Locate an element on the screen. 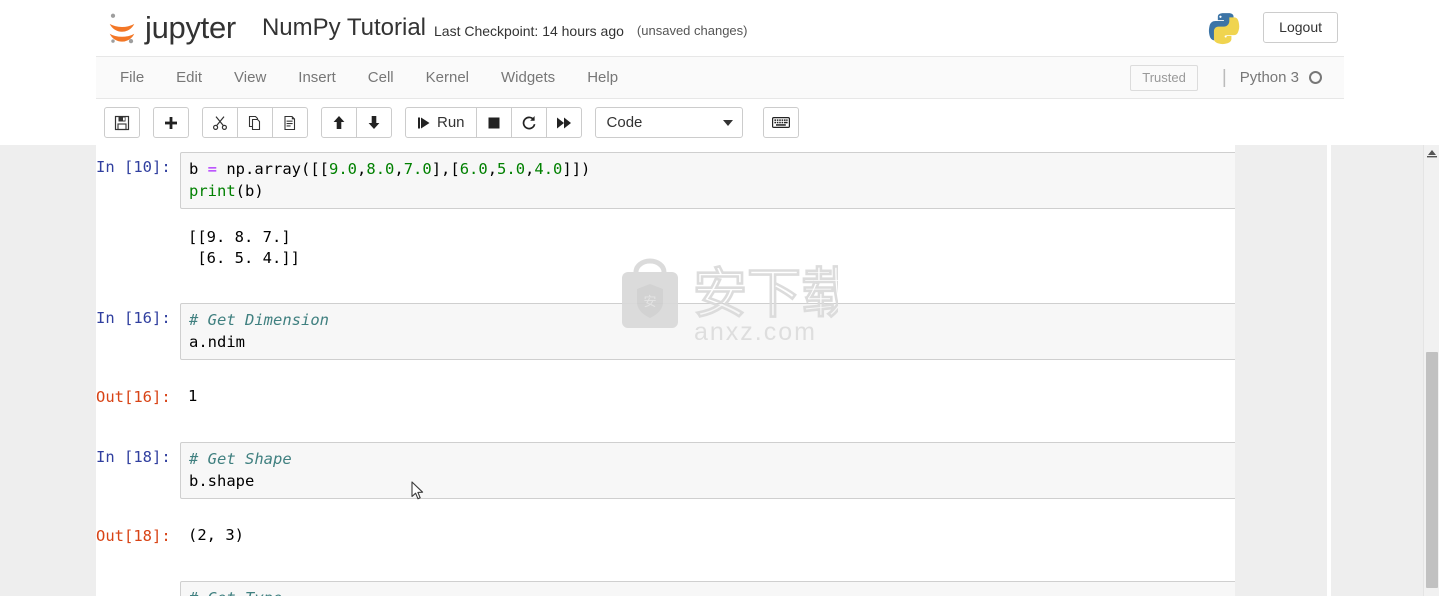  copy-icon is located at coordinates (254, 122).